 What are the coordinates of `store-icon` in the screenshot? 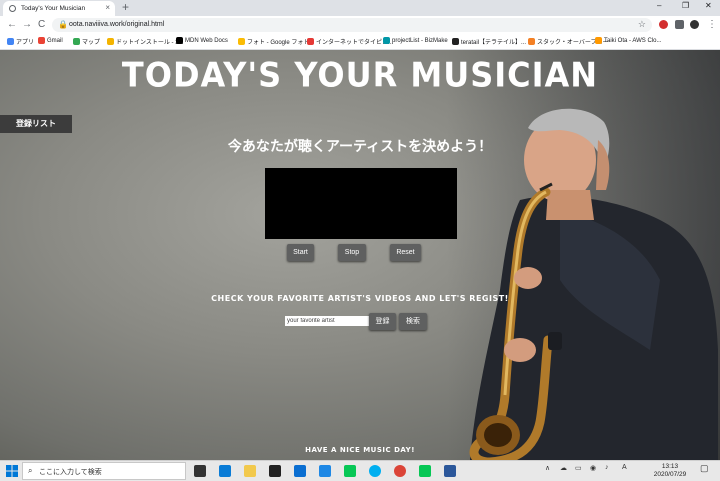 It's located at (275, 471).